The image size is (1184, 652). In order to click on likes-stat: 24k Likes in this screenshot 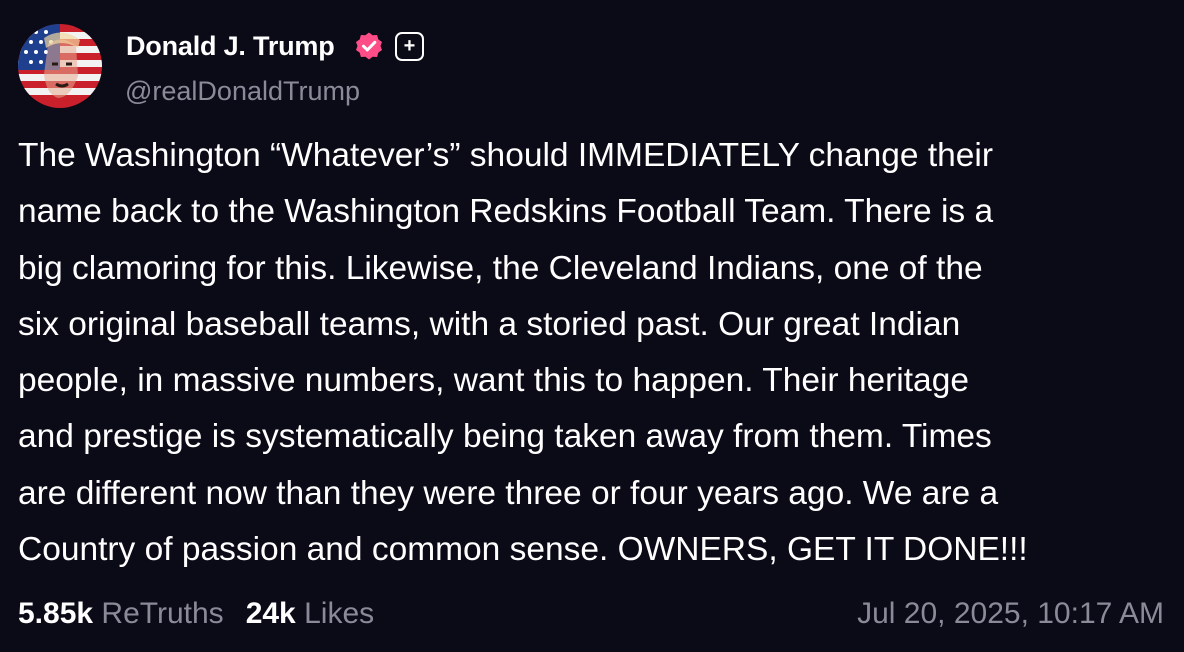, I will do `click(310, 613)`.